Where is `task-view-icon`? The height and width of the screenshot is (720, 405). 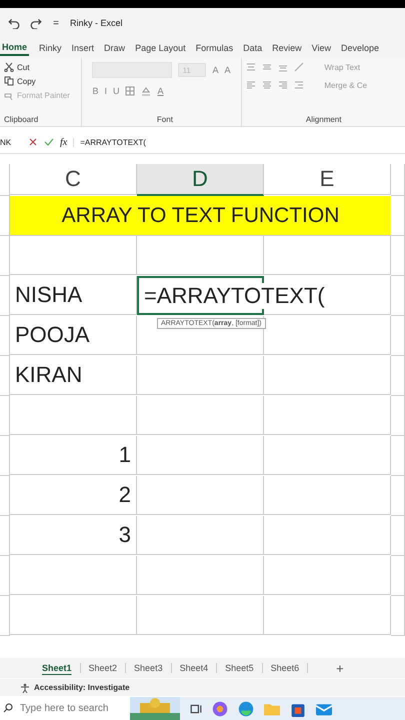
task-view-icon is located at coordinates (196, 708).